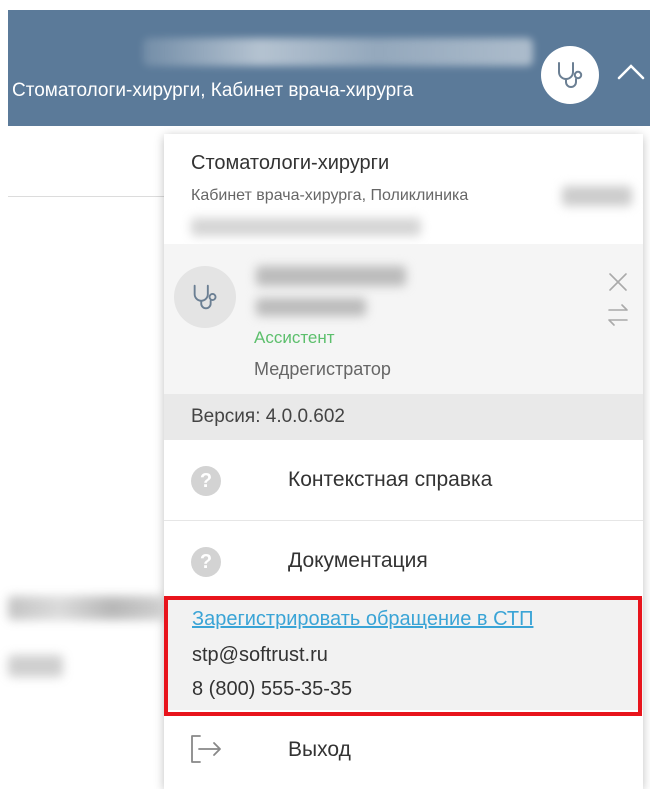  I want to click on role-avatar, so click(205, 297).